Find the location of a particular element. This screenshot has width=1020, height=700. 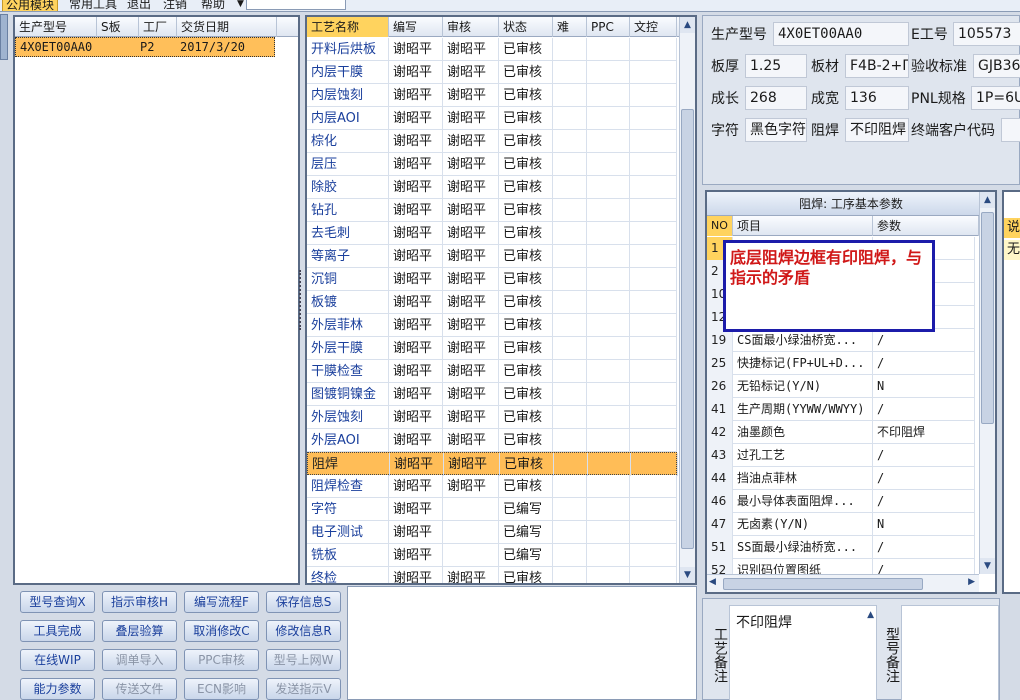

table-row: 层压 谢昭平 谢昭平 已审核 is located at coordinates (492, 164).